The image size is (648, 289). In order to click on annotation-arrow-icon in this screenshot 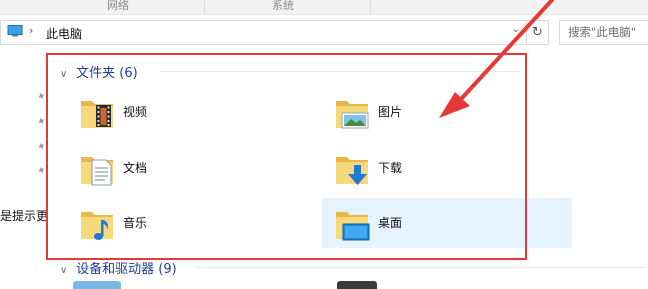, I will do `click(496, 59)`.